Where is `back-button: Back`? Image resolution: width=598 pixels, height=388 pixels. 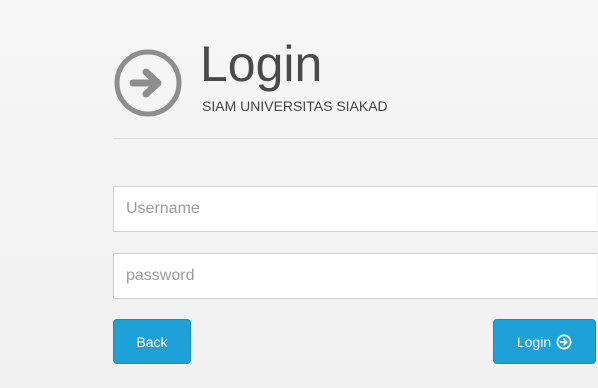
back-button: Back is located at coordinates (152, 341).